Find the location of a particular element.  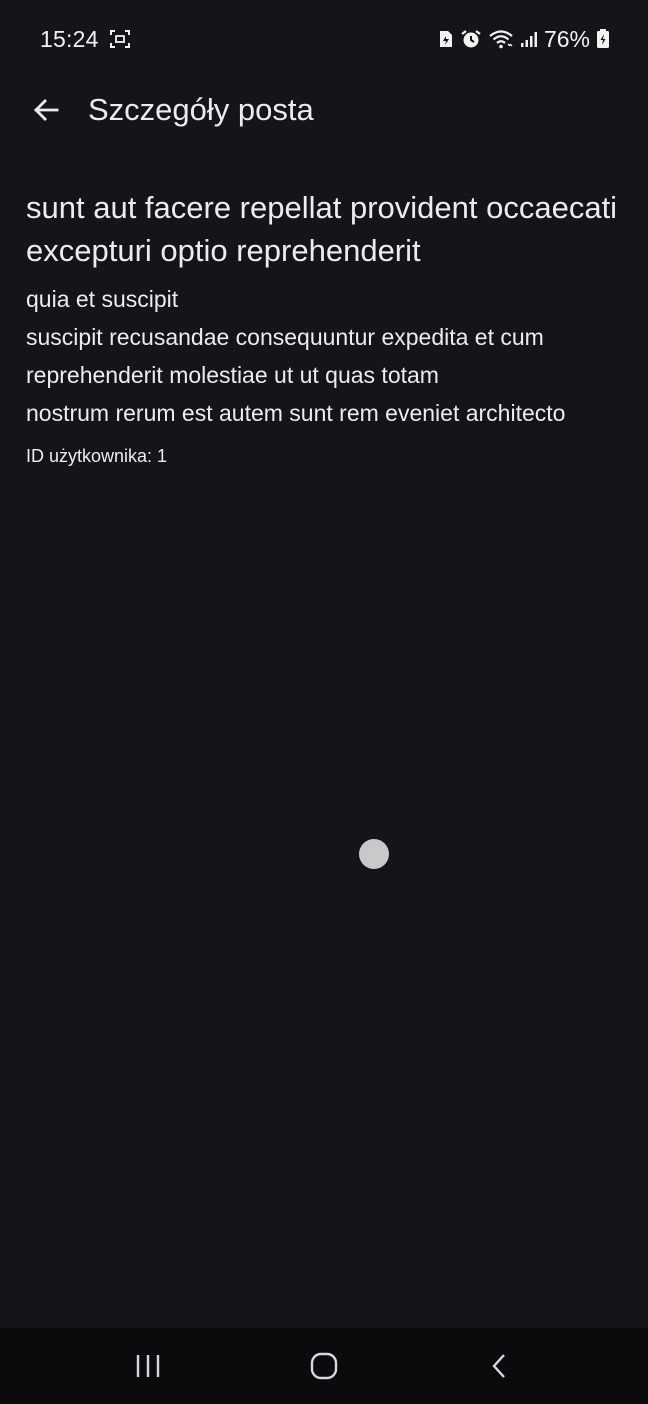

home-icon is located at coordinates (324, 1366).